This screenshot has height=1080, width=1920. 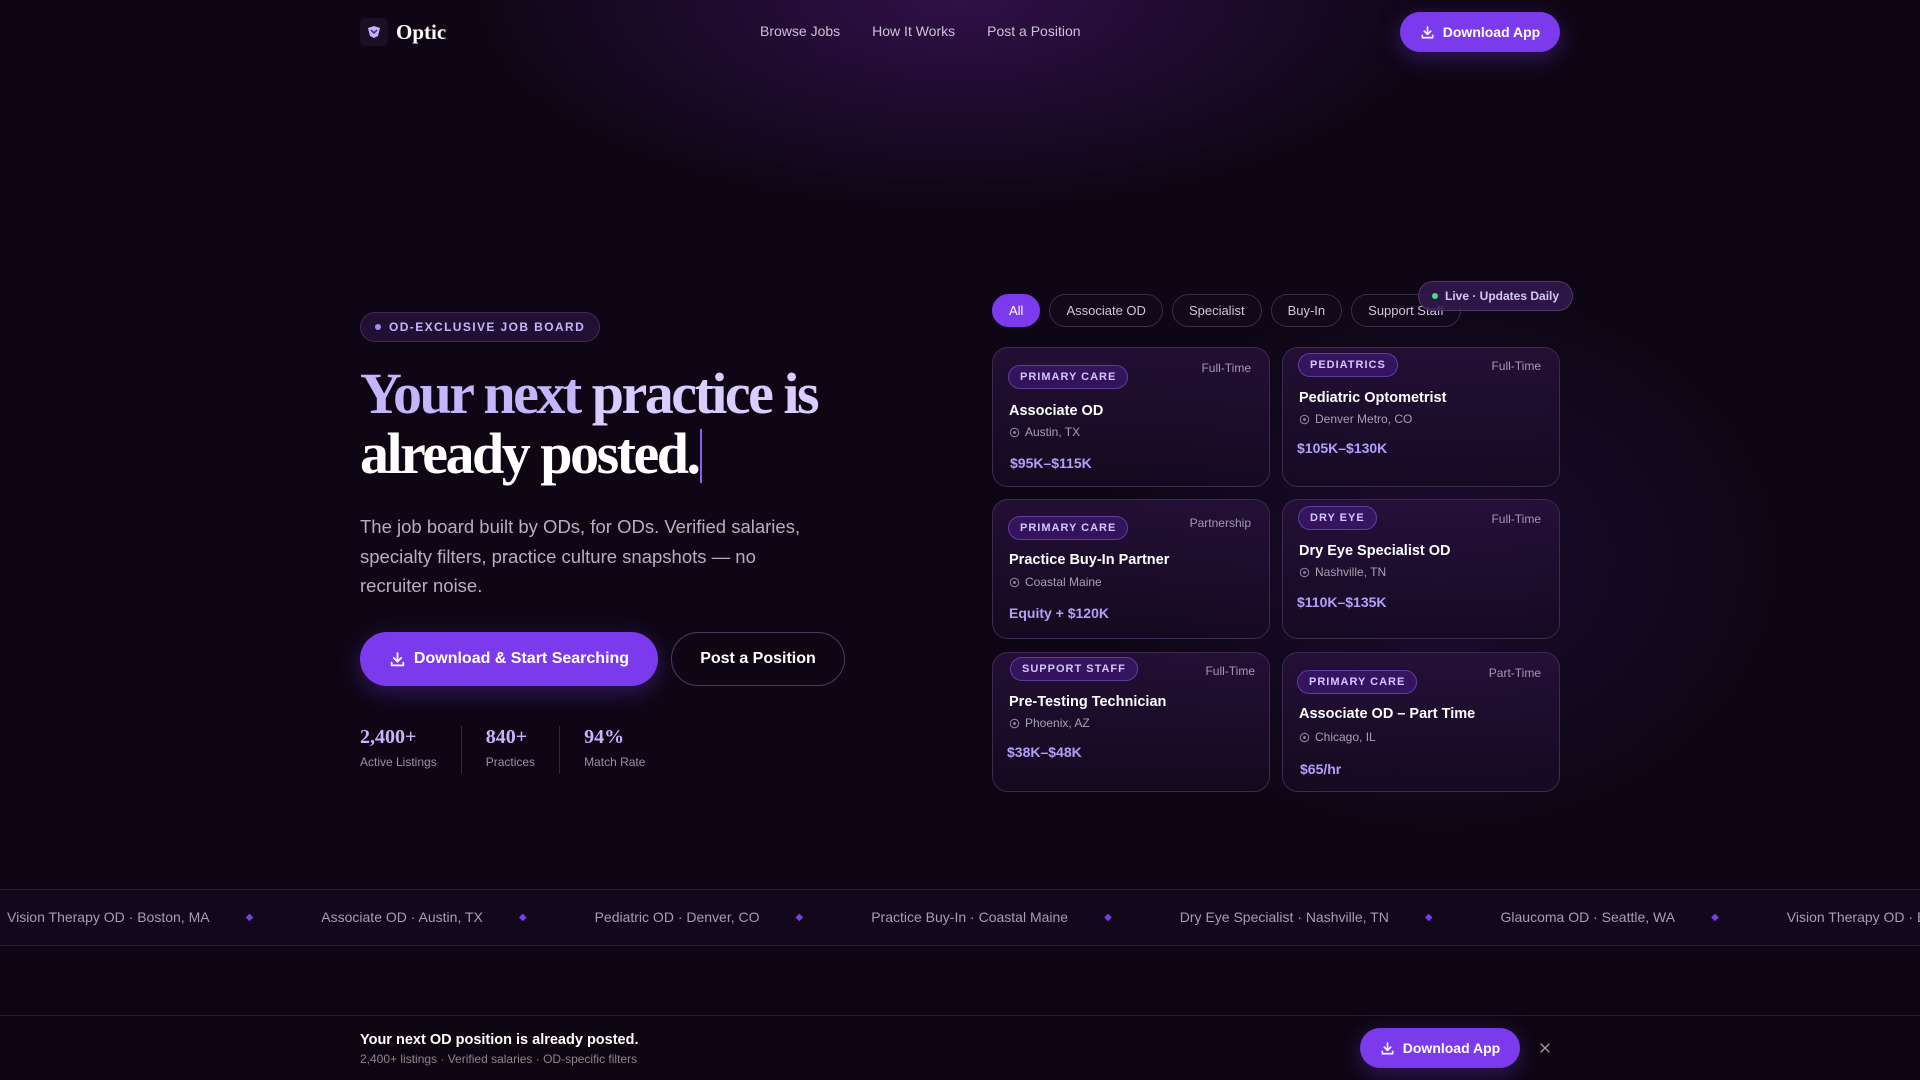 What do you see at coordinates (604, 737) in the screenshot?
I see `stat-value: 94%` at bounding box center [604, 737].